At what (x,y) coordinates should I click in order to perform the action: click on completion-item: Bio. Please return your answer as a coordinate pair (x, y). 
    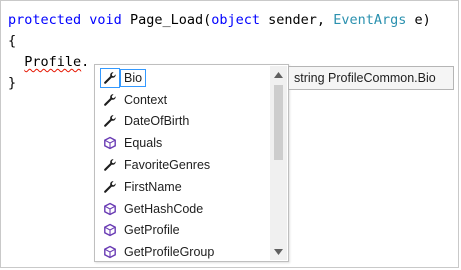
    Looking at the image, I should click on (183, 78).